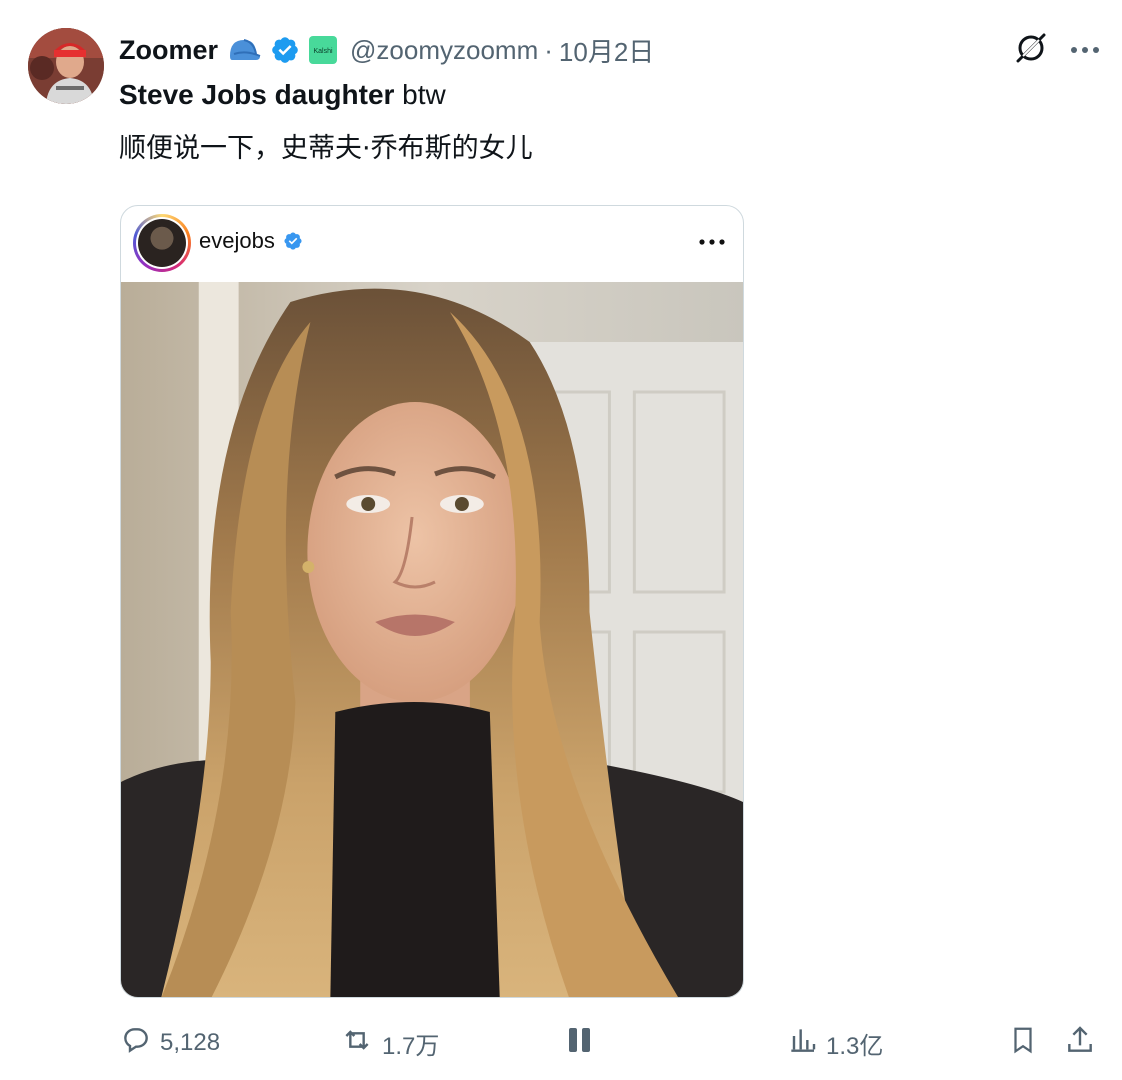  Describe the element at coordinates (802, 1043) in the screenshot. I see `views-icon` at that location.